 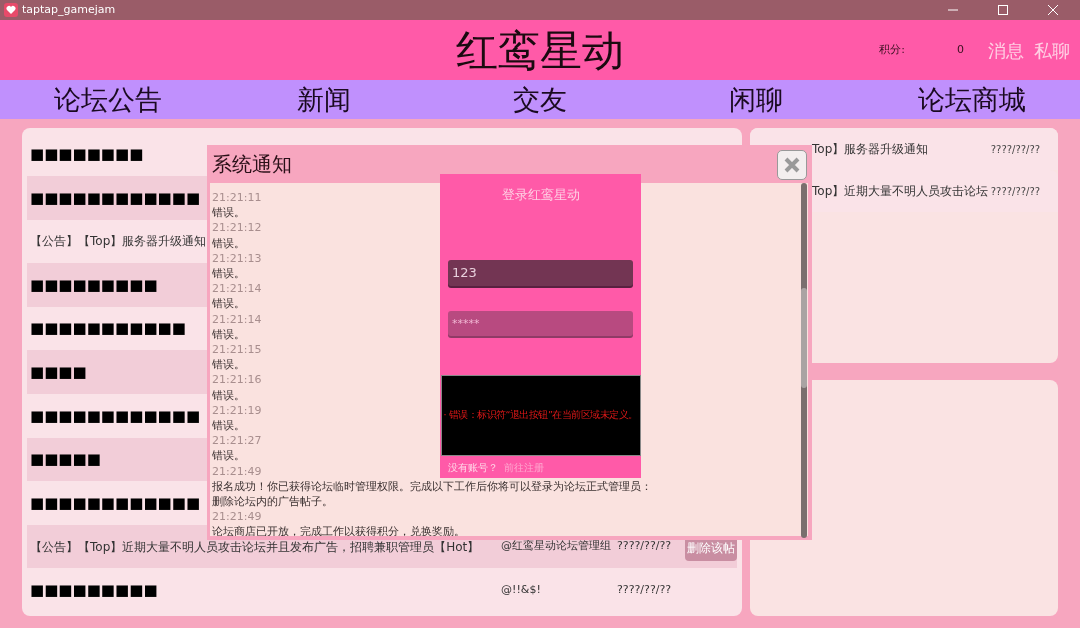 What do you see at coordinates (540, 415) in the screenshot?
I see `console-error: · 错误：标识符“退出按钮”在当前区域未定义。` at bounding box center [540, 415].